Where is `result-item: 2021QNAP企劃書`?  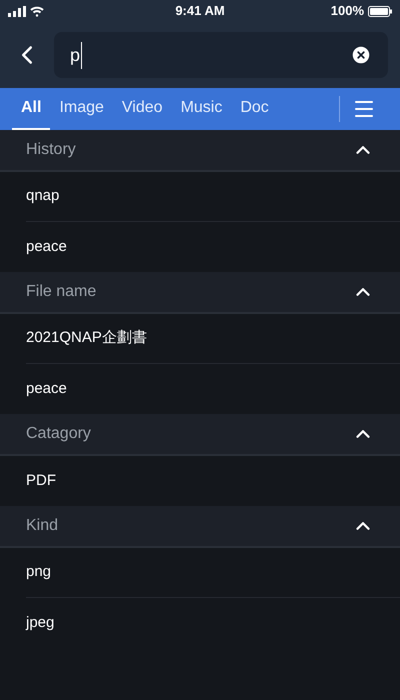
result-item: 2021QNAP企劃書 is located at coordinates (86, 338).